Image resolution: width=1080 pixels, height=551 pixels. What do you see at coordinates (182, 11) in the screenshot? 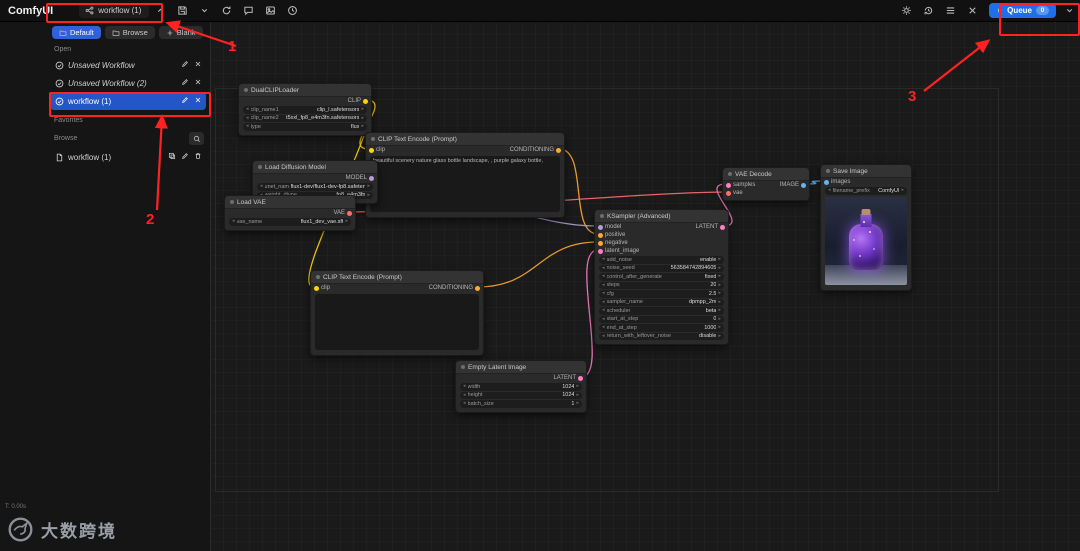
I see `save-icon` at bounding box center [182, 11].